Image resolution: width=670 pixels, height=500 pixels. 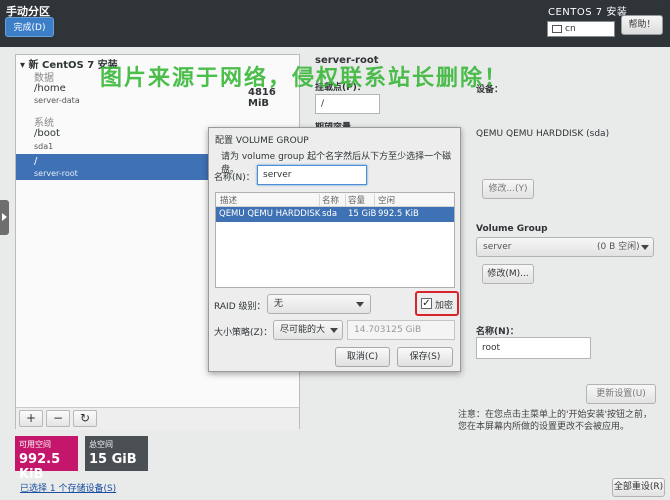 I want to click on available-space-box: 可用空间 992.5 KiB, so click(x=46, y=459).